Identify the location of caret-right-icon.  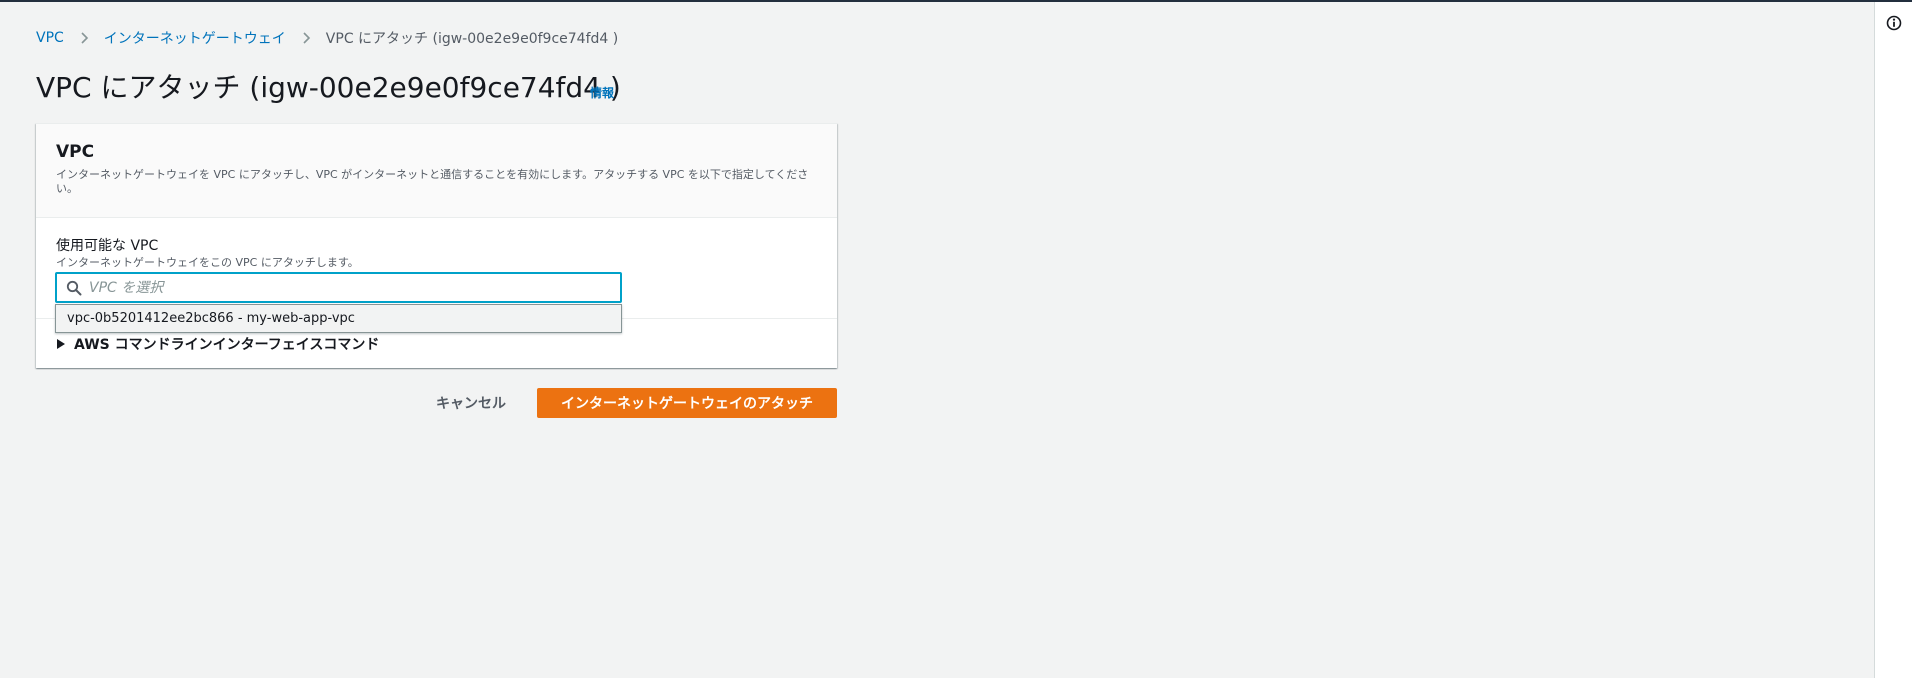
(61, 344).